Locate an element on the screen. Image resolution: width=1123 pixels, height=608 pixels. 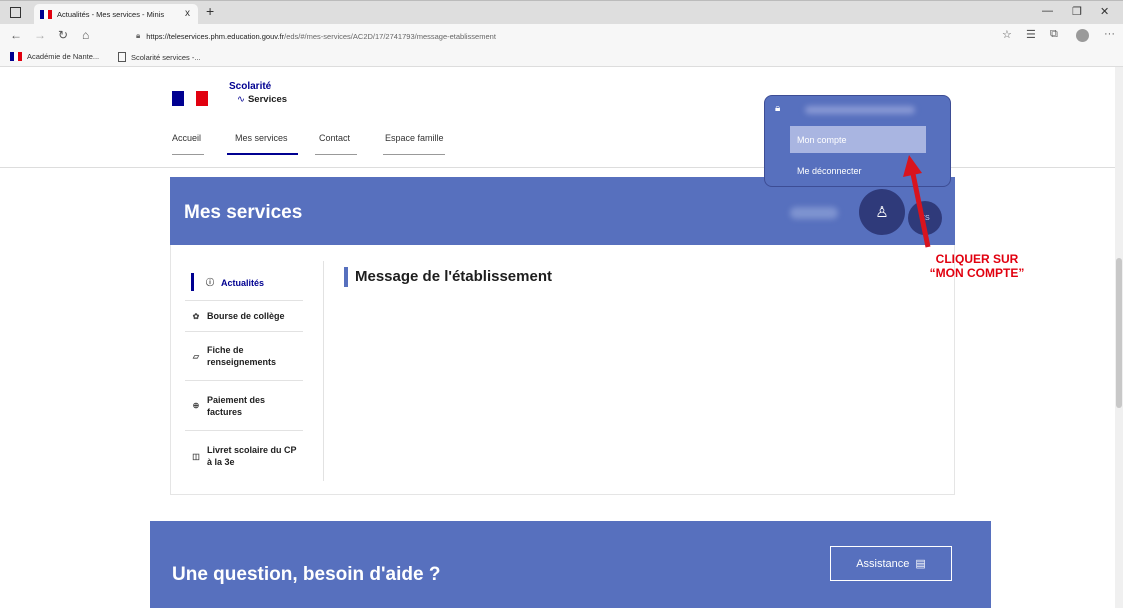
sidebar-item-fiche: ▱ Fiche de renseignements is located at coordinates (244, 356).